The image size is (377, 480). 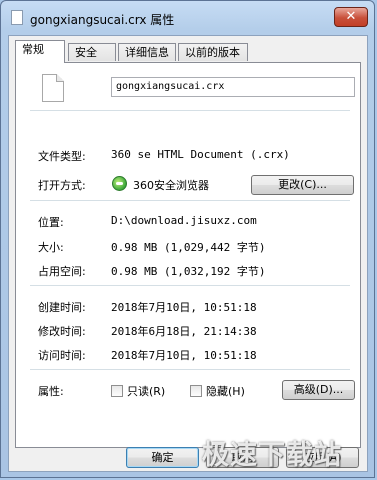 I want to click on open-with-value: 360安全浏览器, so click(x=171, y=185).